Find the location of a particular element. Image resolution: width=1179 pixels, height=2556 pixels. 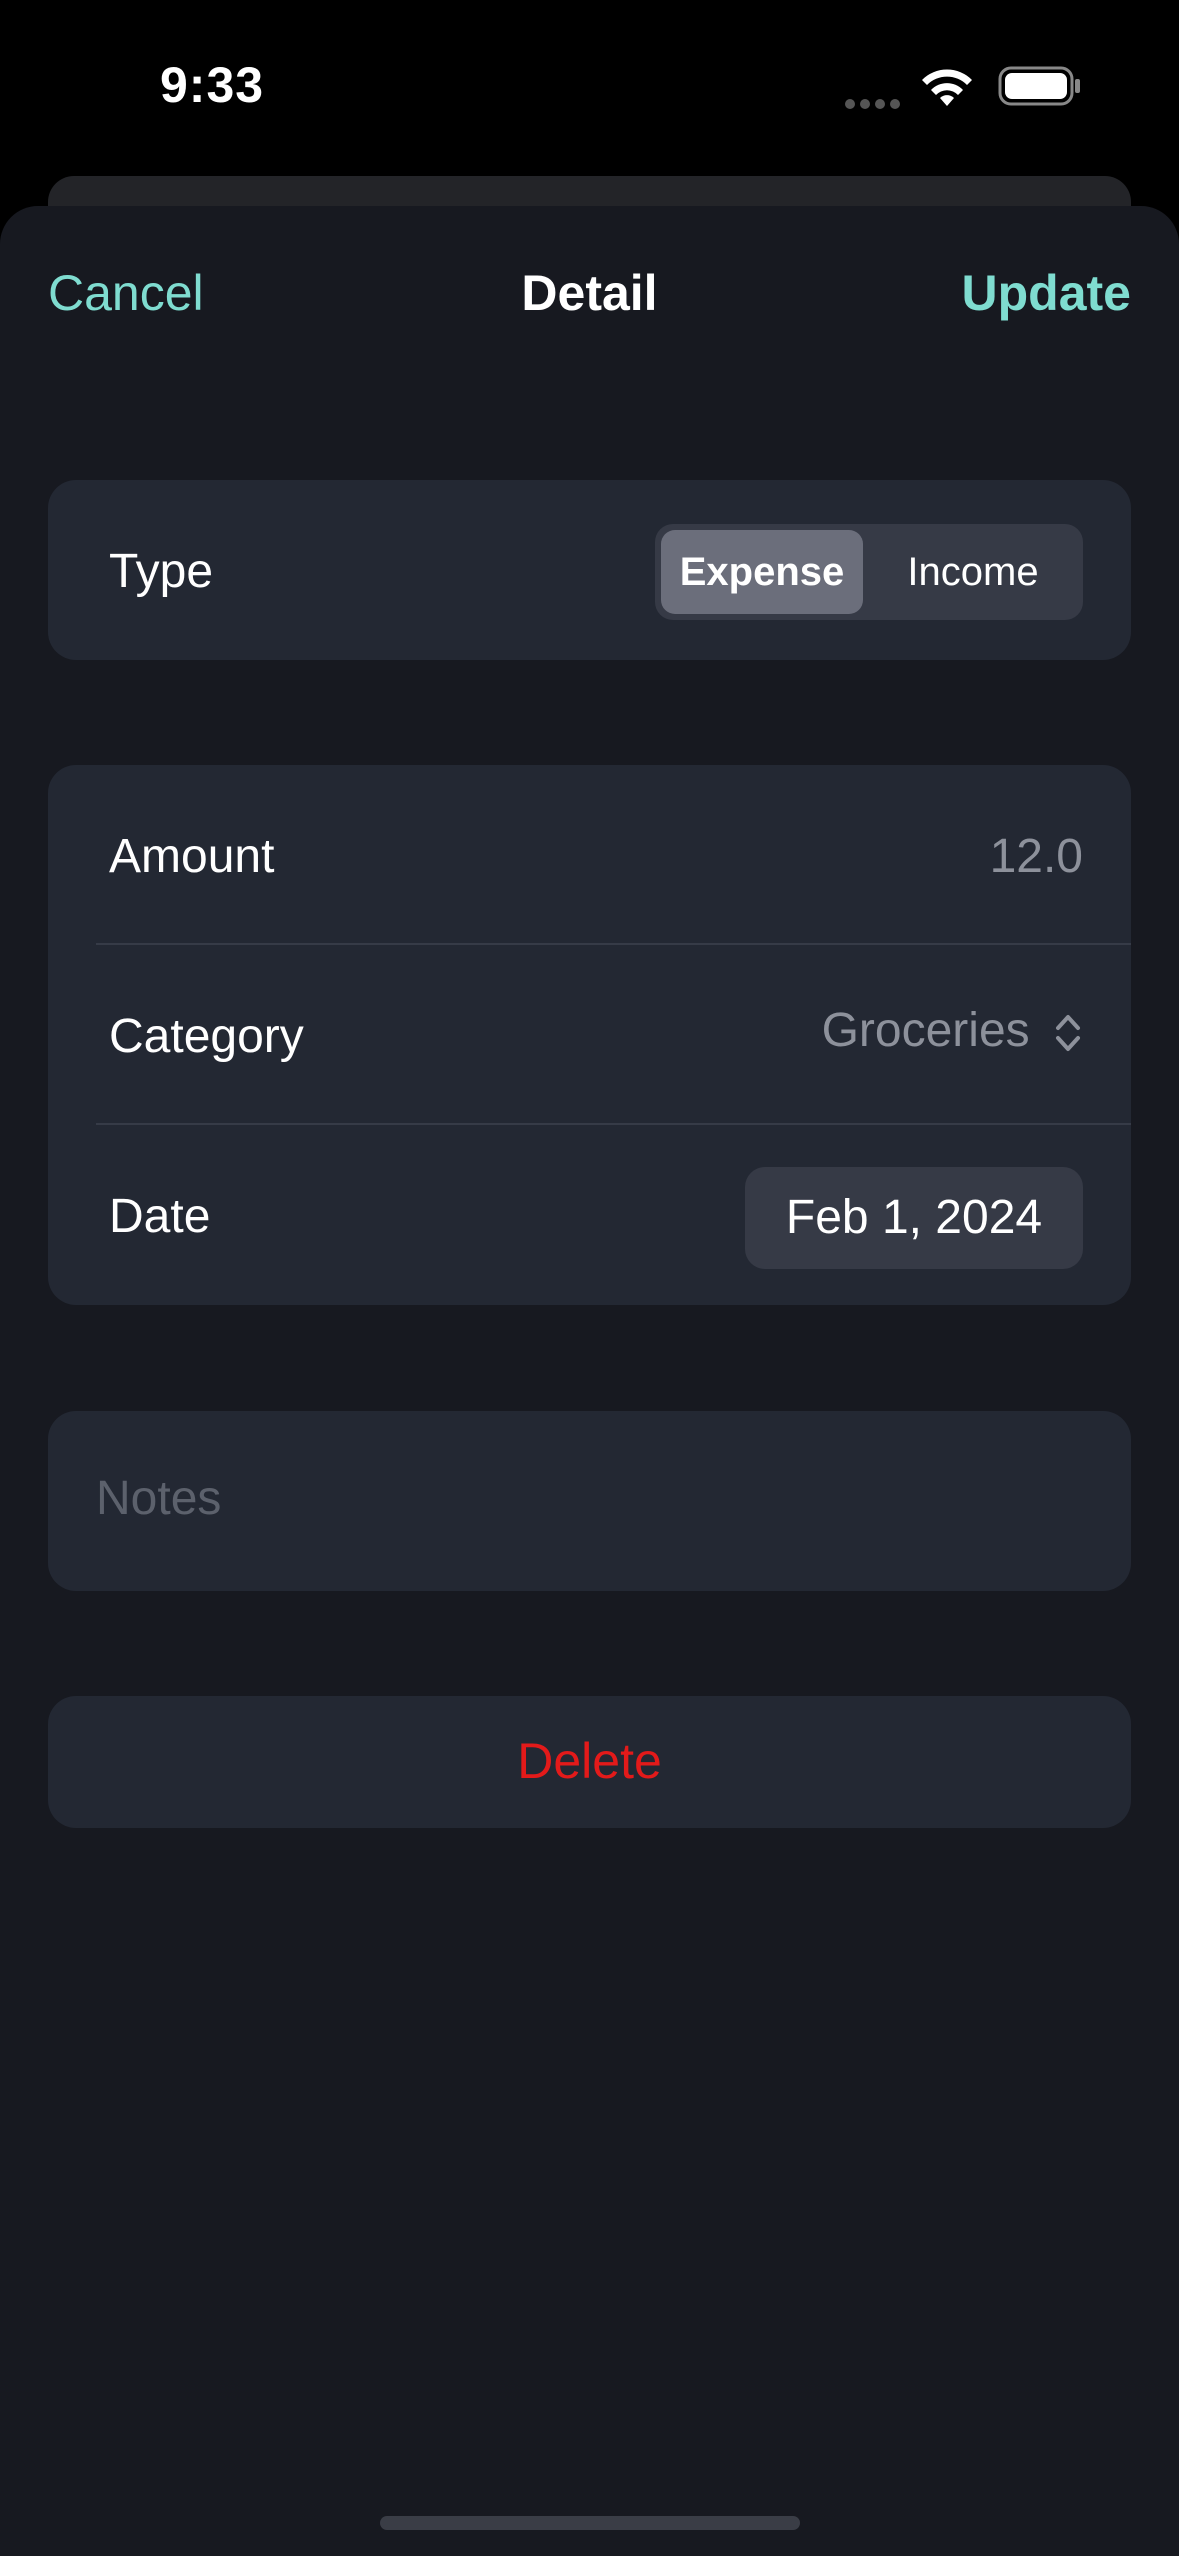

status-time: 9:33 is located at coordinates (212, 85).